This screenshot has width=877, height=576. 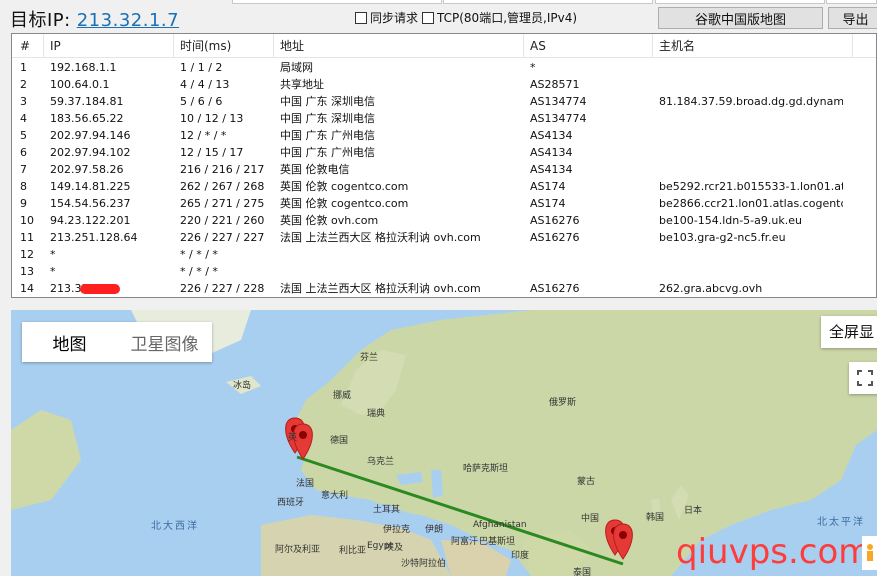 I want to click on cell-as, so click(x=588, y=271).